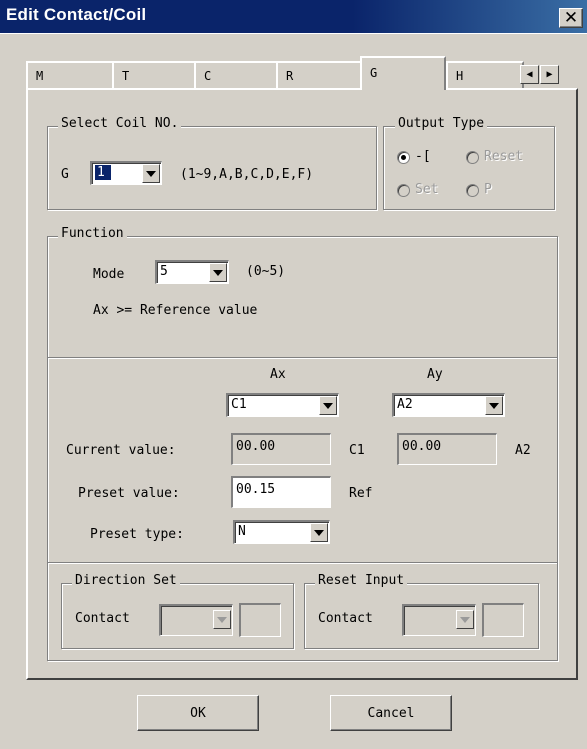 The width and height of the screenshot is (587, 749). I want to click on ay-header: Ay, so click(435, 374).